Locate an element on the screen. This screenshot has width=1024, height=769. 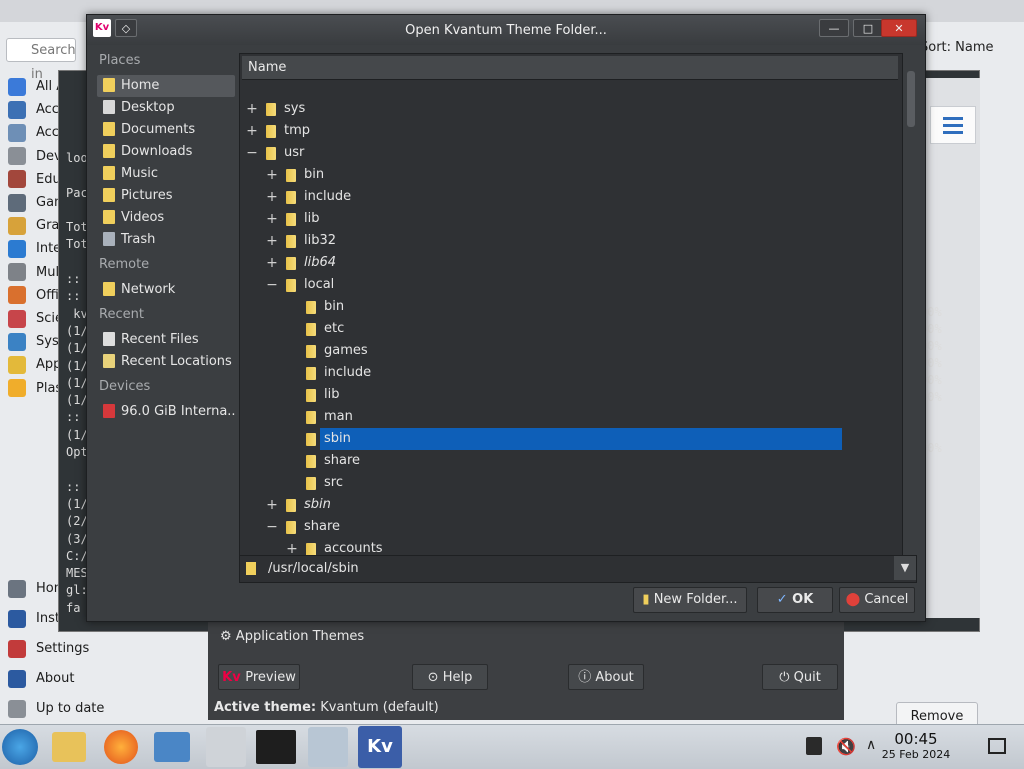
close-icon: ✕ is located at coordinates (899, 28).